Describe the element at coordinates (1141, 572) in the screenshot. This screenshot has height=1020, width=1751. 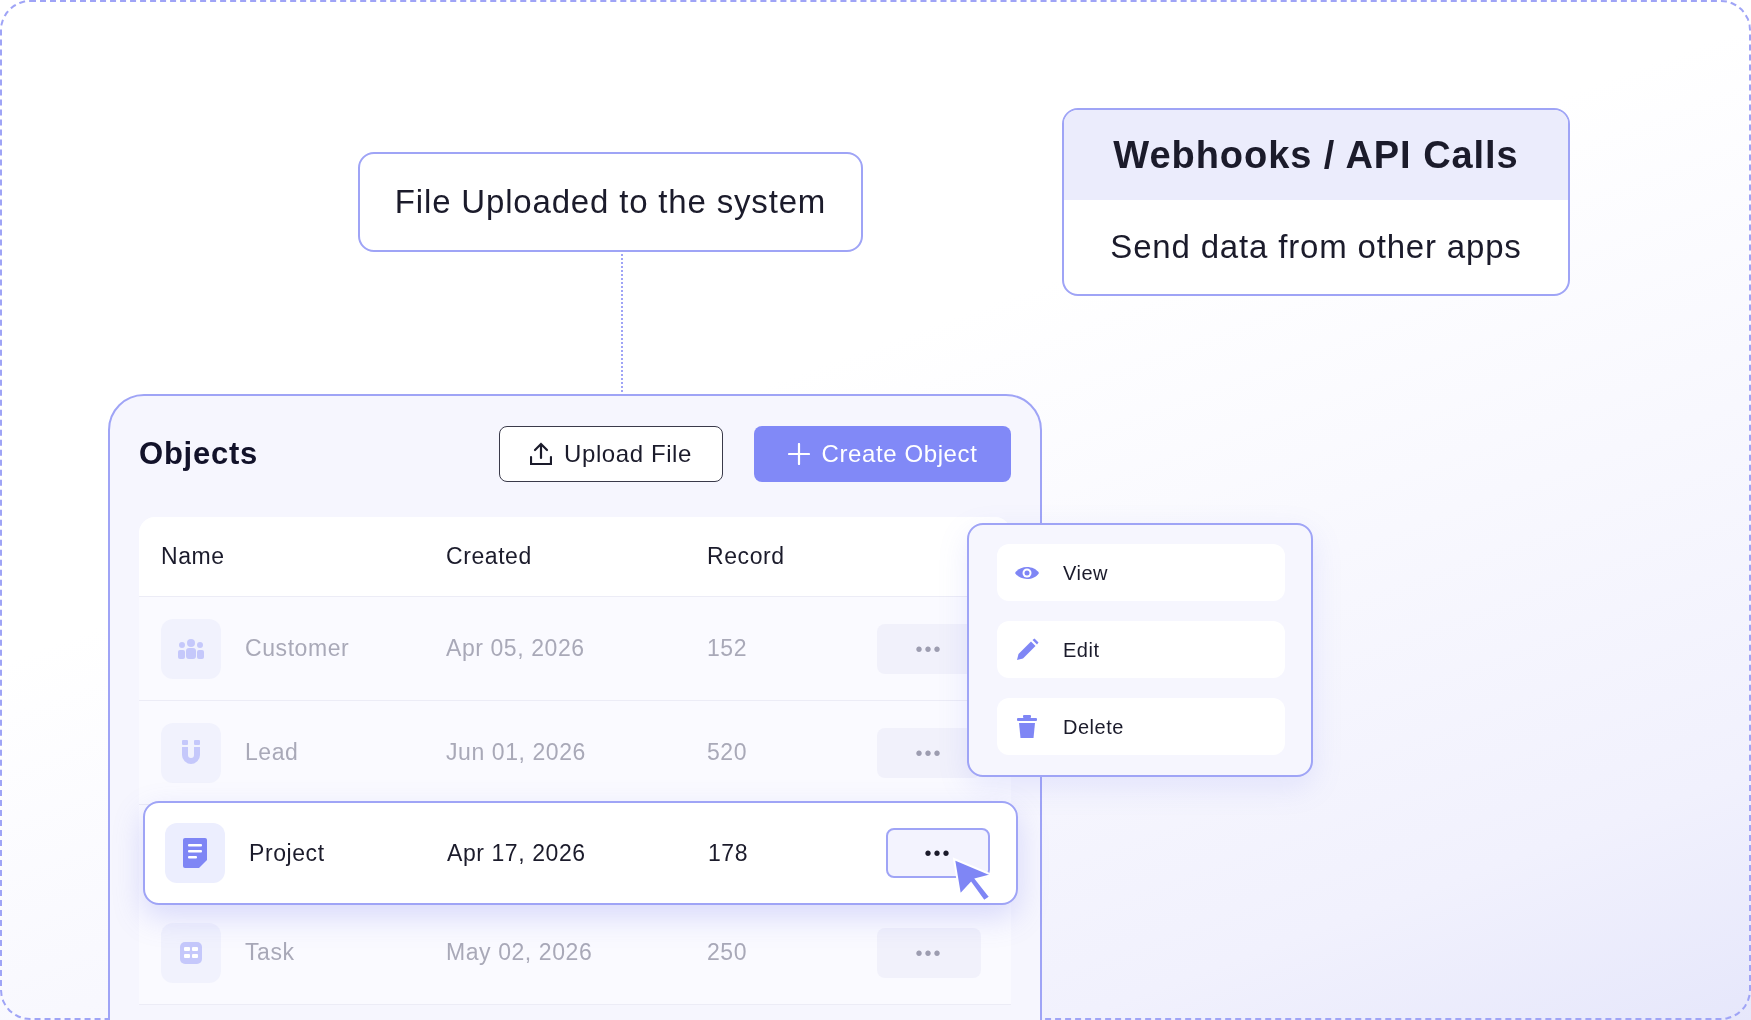
I see `menu-item: View` at that location.